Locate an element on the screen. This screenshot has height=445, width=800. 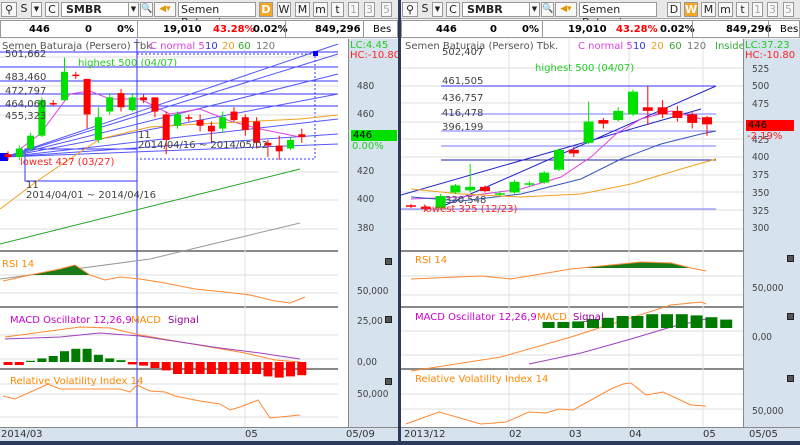
signal-label: Signal is located at coordinates (588, 317).